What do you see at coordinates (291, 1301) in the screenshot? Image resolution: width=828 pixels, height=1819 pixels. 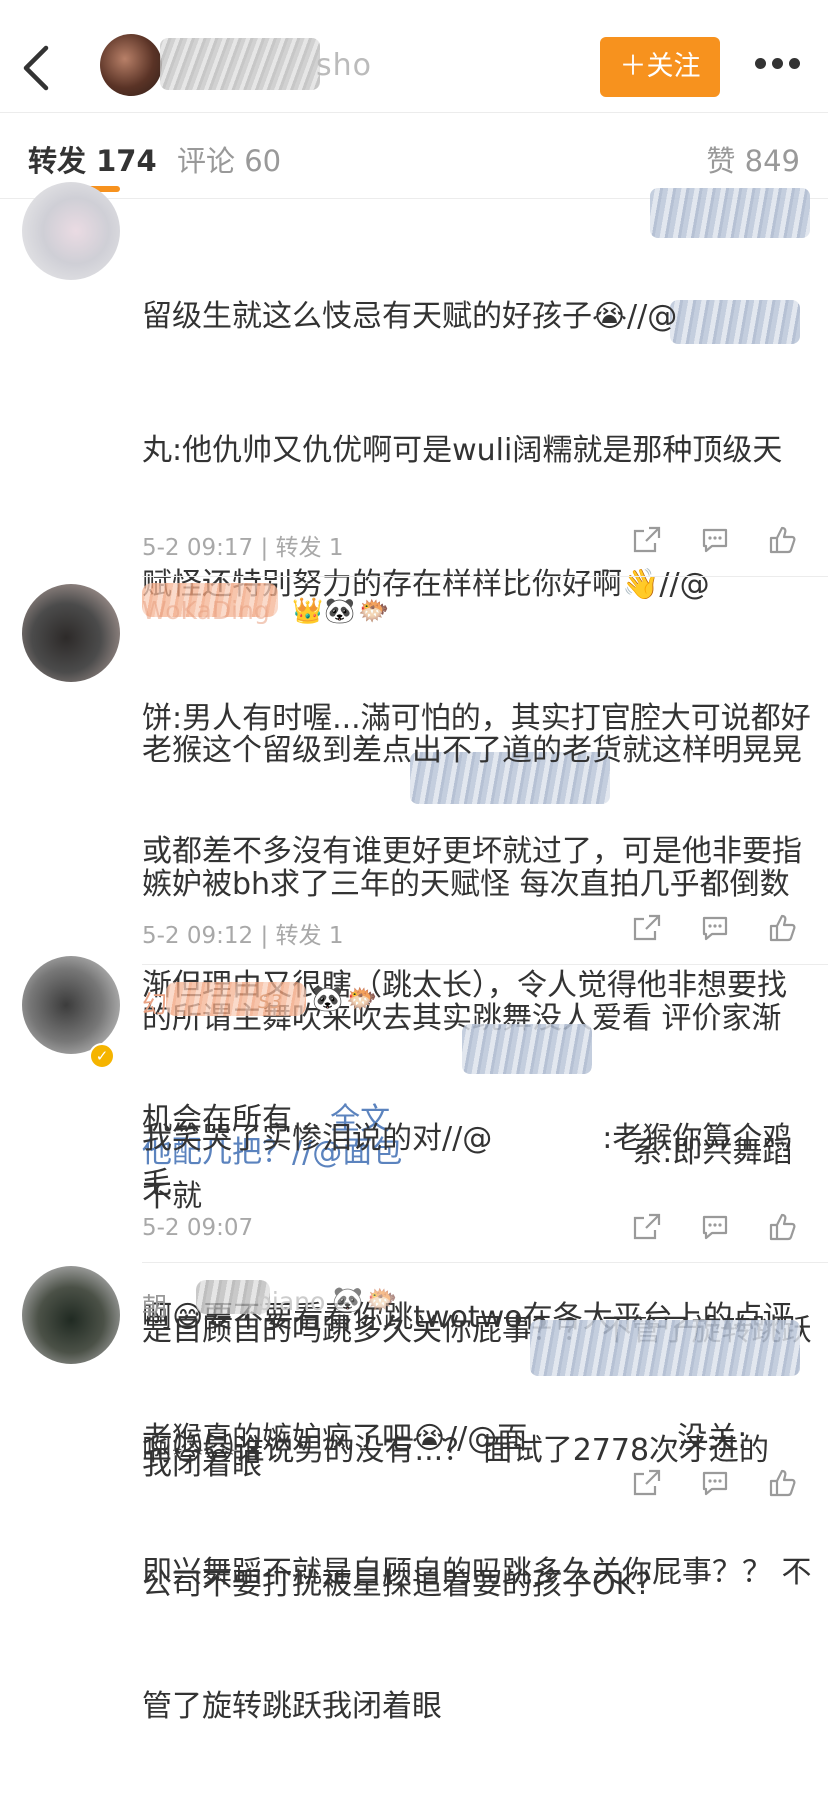 I see `username-tail: piano` at bounding box center [291, 1301].